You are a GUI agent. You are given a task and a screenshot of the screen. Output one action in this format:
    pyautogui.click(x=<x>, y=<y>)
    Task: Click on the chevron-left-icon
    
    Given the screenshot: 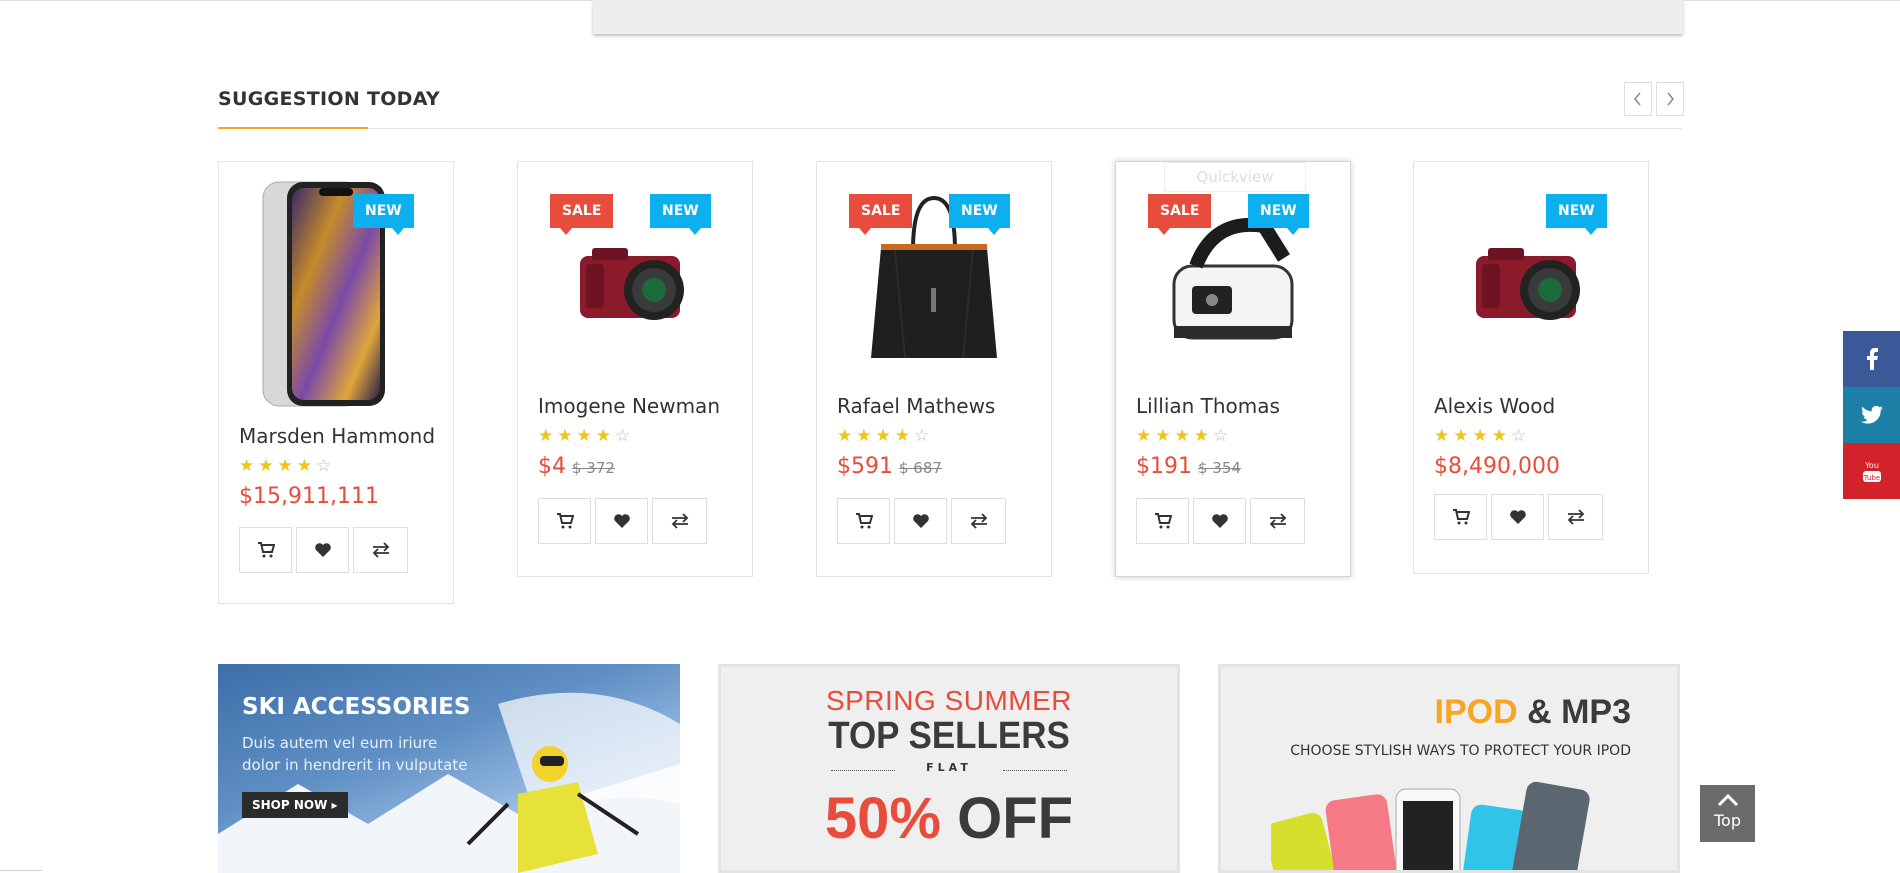 What is the action you would take?
    pyautogui.click(x=1637, y=99)
    